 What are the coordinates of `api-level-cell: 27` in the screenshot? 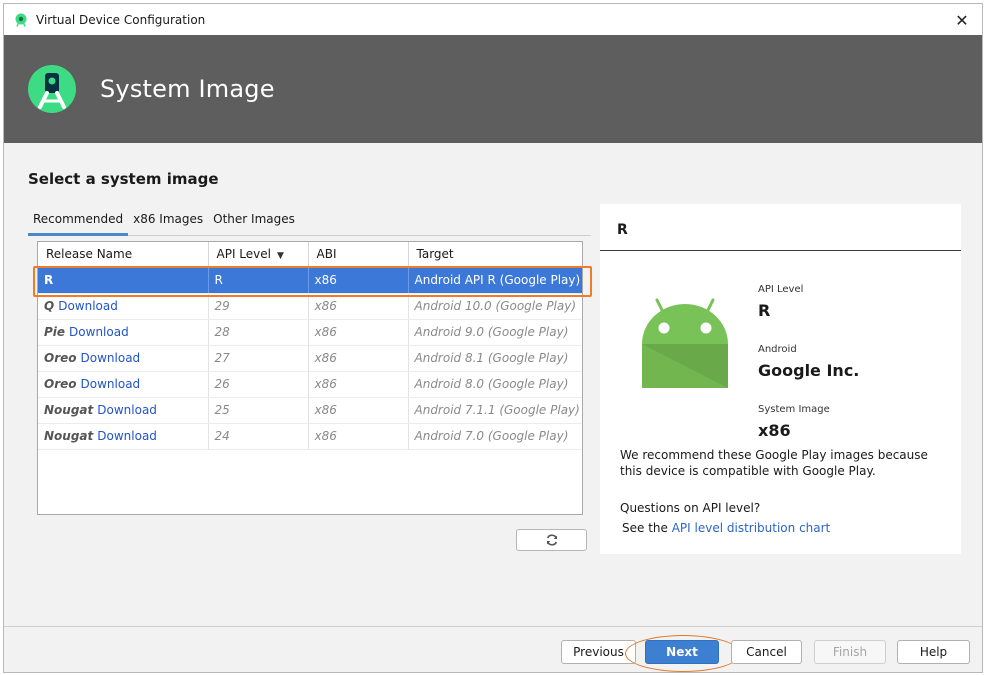 It's located at (258, 358).